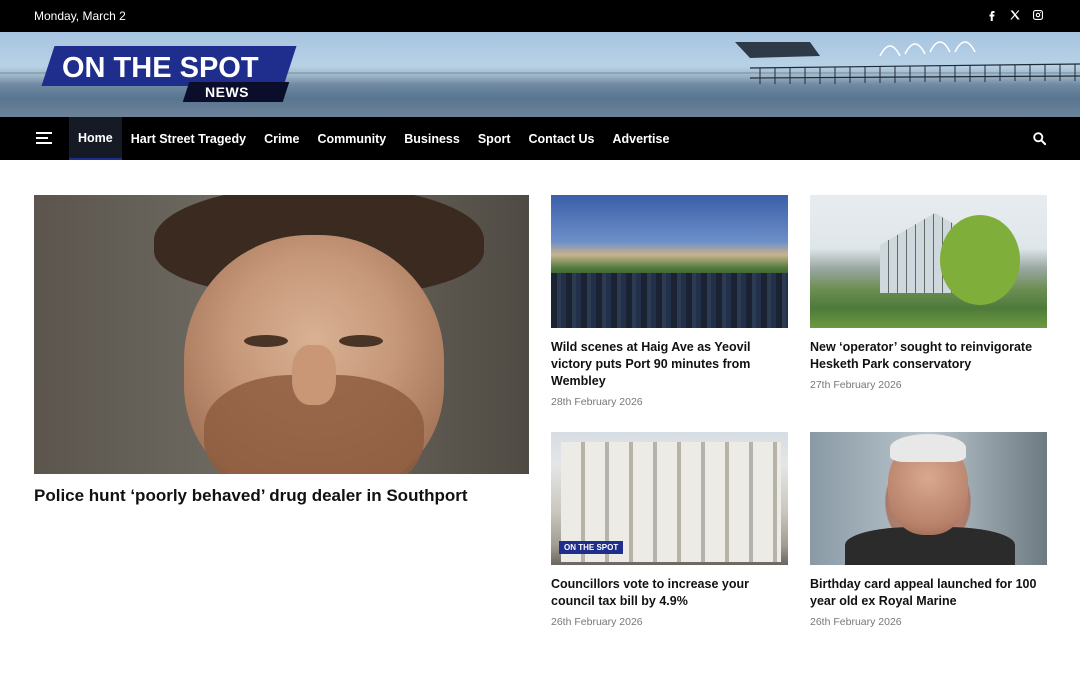 Image resolution: width=1080 pixels, height=675 pixels. I want to click on logo-text: ON THE SPOT, so click(160, 68).